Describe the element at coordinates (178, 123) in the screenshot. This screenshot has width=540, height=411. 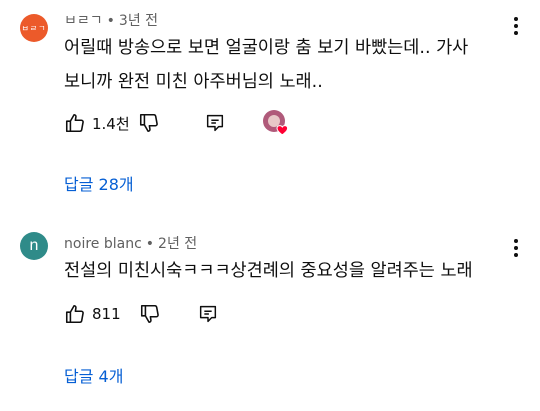
I see `comment-actions: 1.4천` at that location.